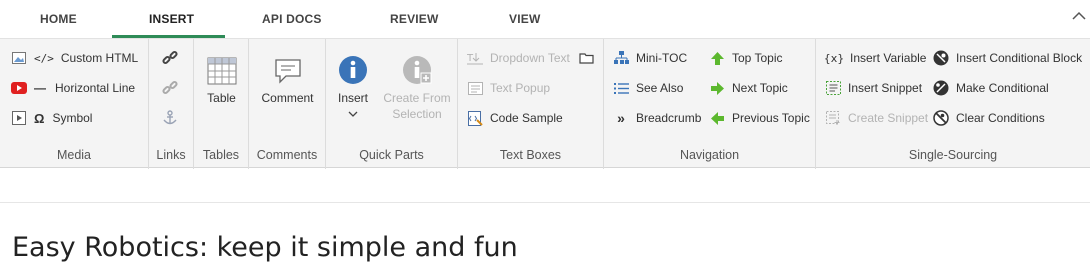 The height and width of the screenshot is (279, 1090). What do you see at coordinates (417, 88) in the screenshot?
I see `create-from-selection-button: Create From Selection` at bounding box center [417, 88].